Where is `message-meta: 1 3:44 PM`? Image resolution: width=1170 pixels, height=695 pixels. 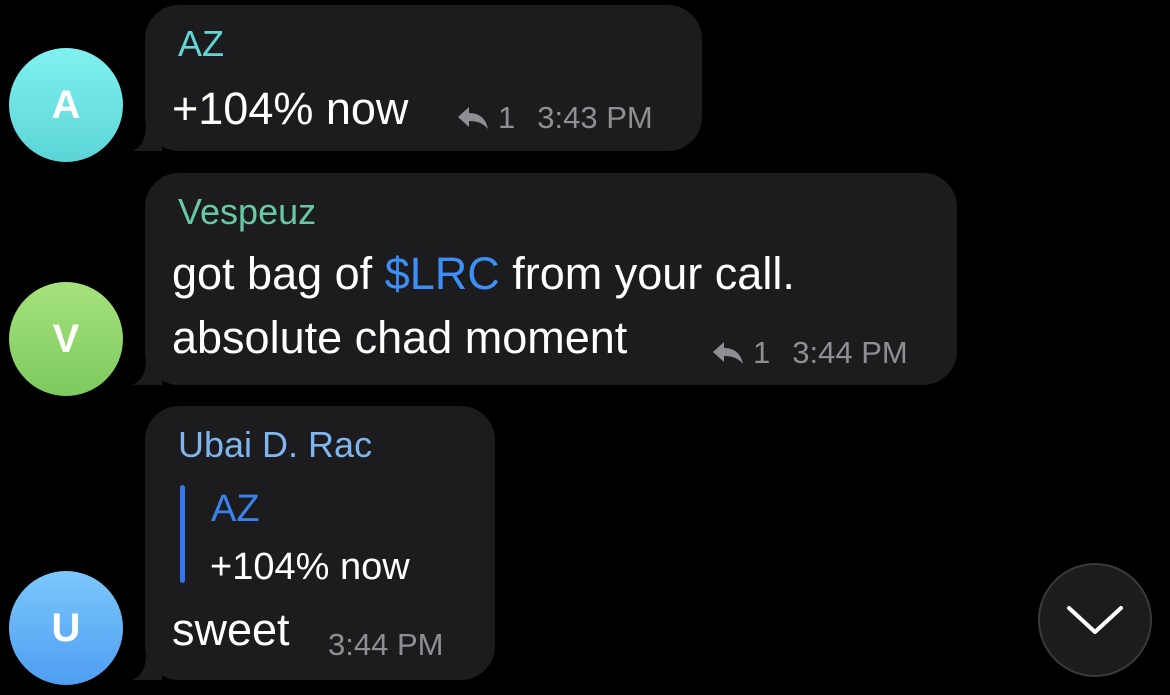 message-meta: 1 3:44 PM is located at coordinates (809, 353).